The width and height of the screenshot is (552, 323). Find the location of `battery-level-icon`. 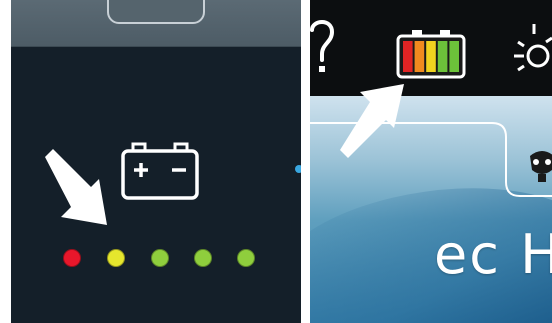

battery-level-icon is located at coordinates (431, 54).